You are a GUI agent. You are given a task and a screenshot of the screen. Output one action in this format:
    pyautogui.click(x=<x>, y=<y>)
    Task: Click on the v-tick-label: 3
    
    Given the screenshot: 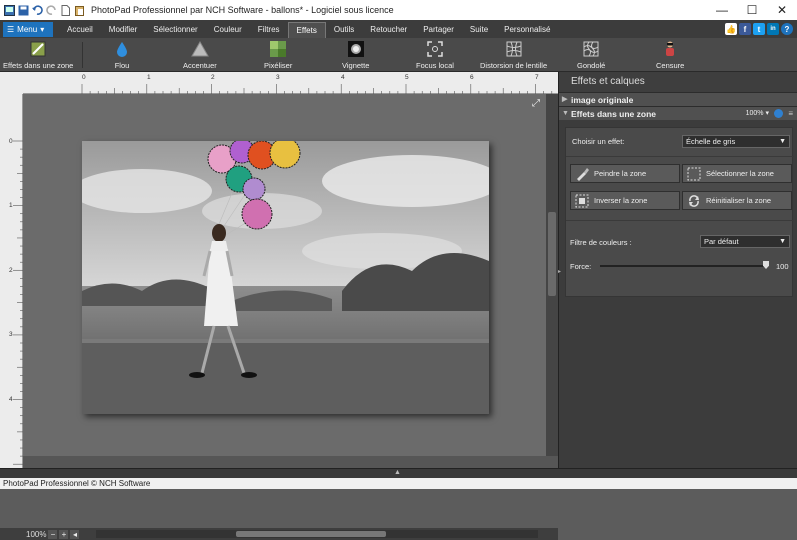 What is the action you would take?
    pyautogui.click(x=11, y=334)
    